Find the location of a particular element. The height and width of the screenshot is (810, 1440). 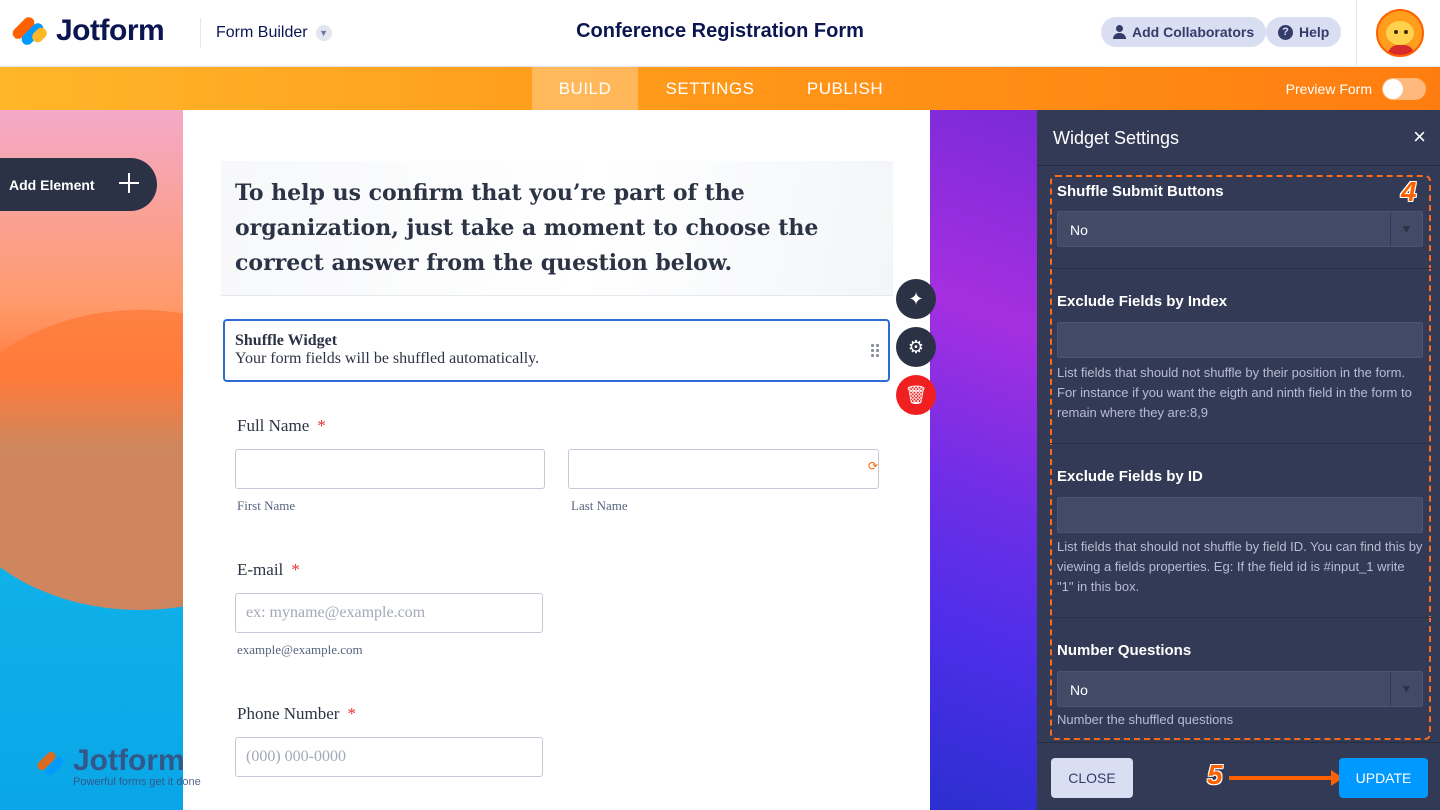

email-label: E-mail * is located at coordinates (268, 570).